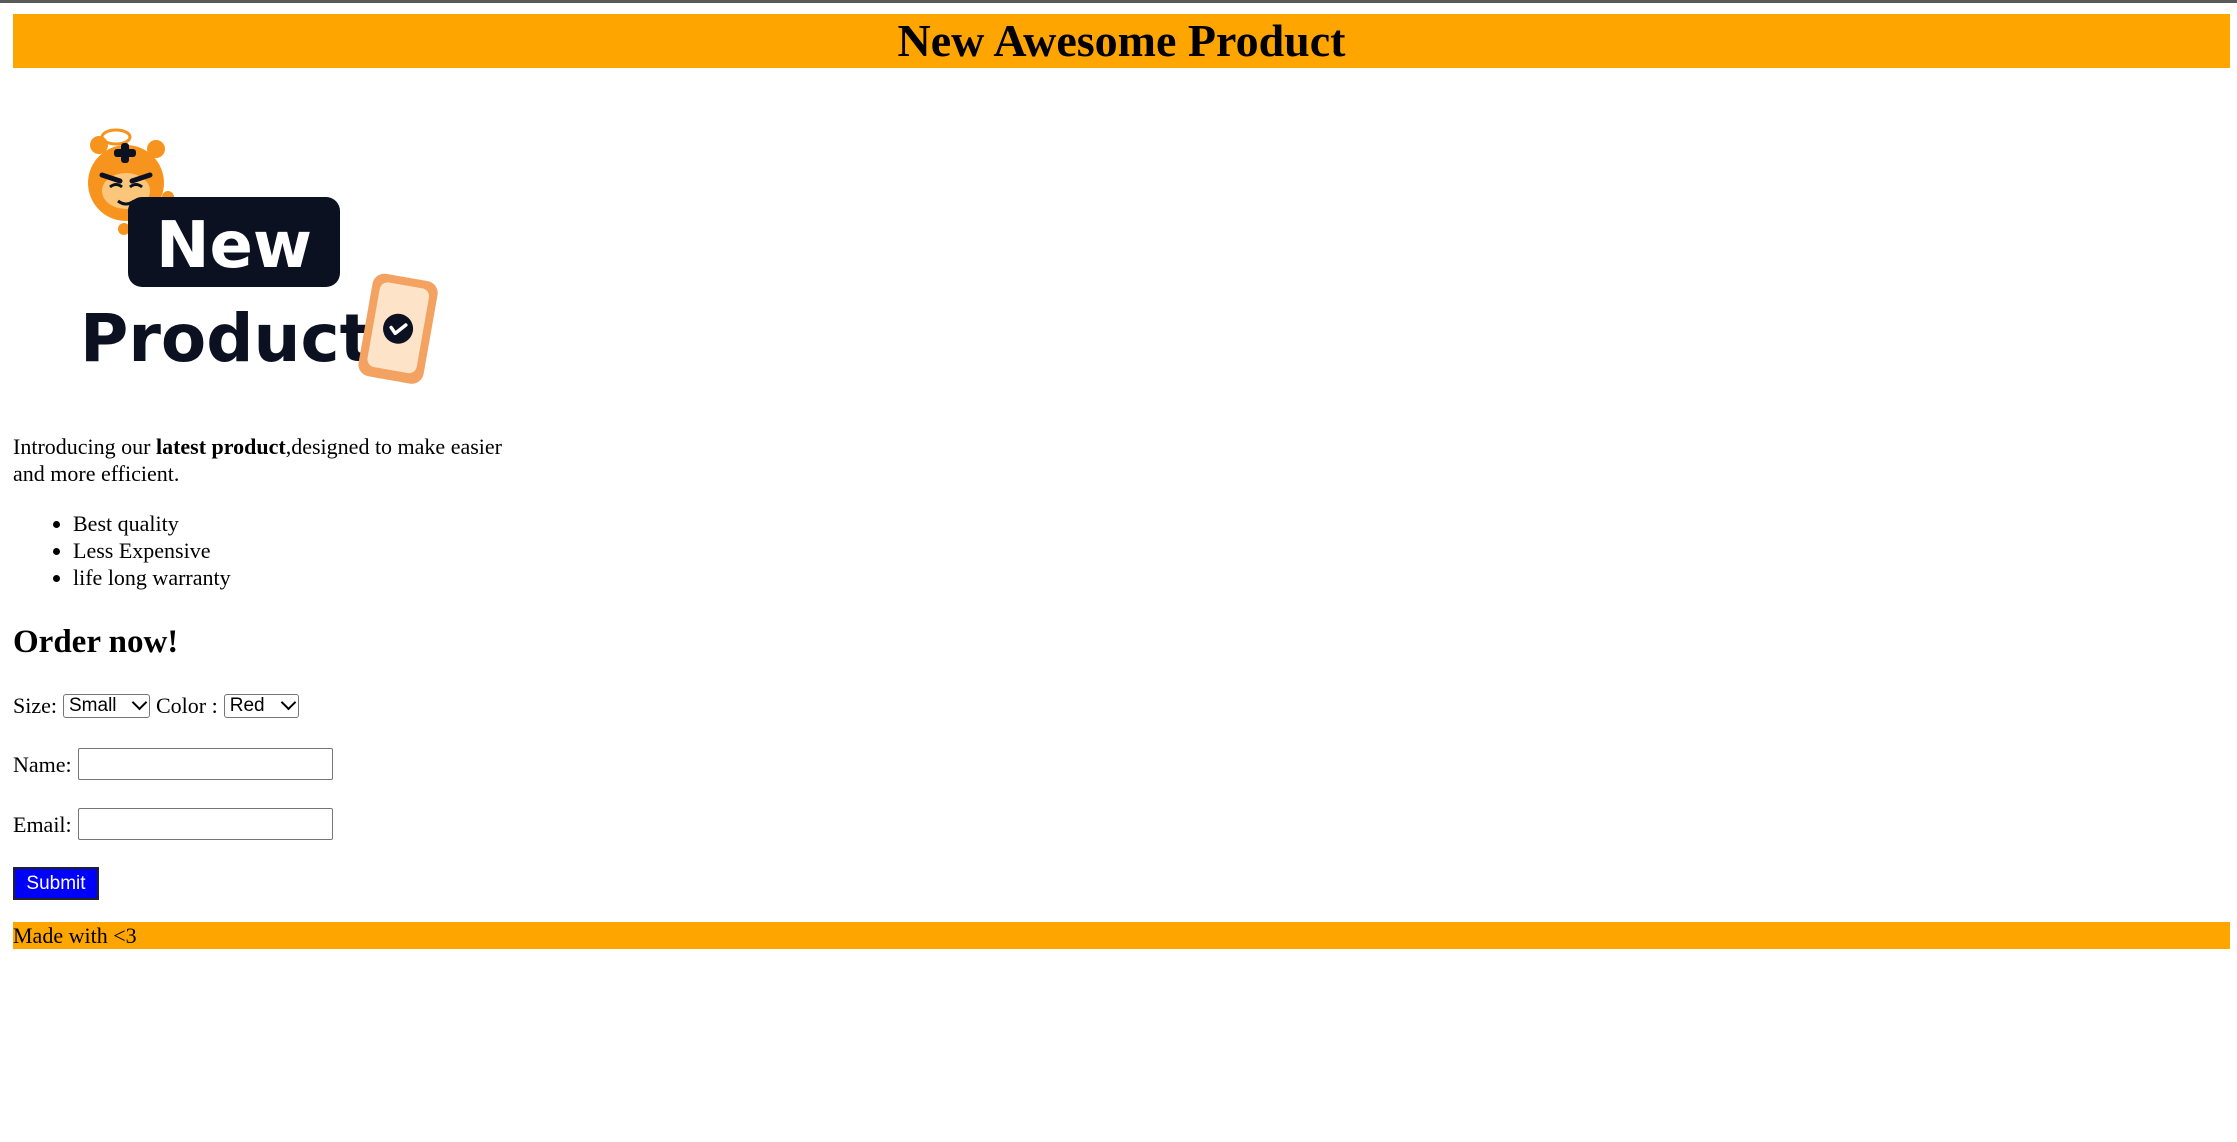  I want to click on hero-label-product: Product!, so click(240, 338).